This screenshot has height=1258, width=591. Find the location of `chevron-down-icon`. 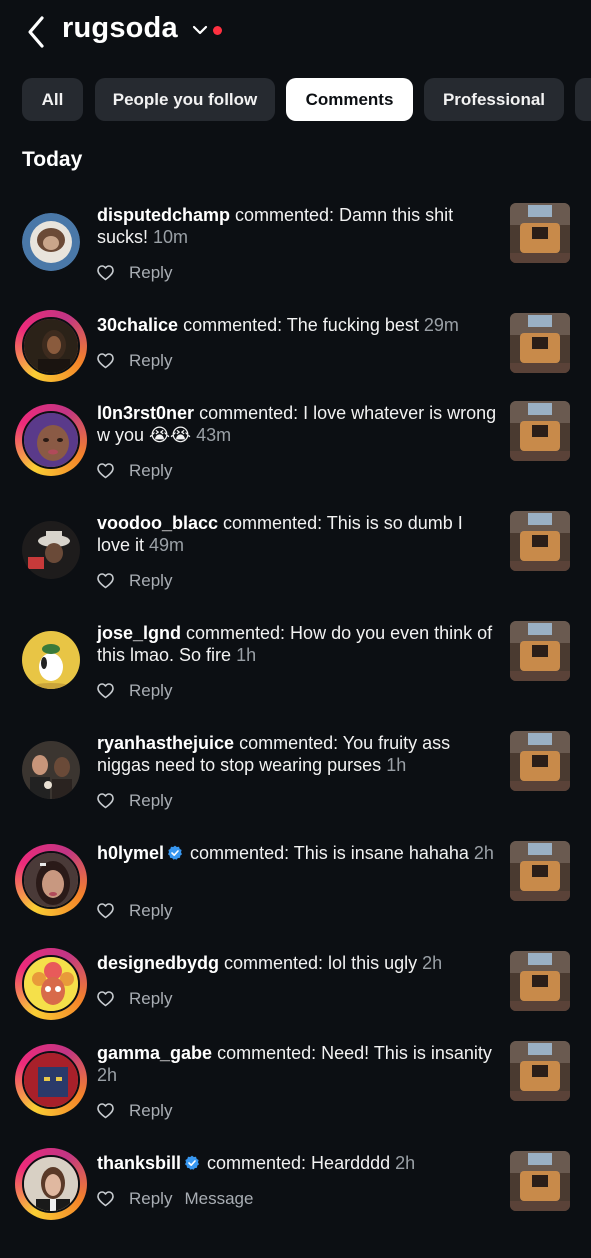

chevron-down-icon is located at coordinates (200, 30).